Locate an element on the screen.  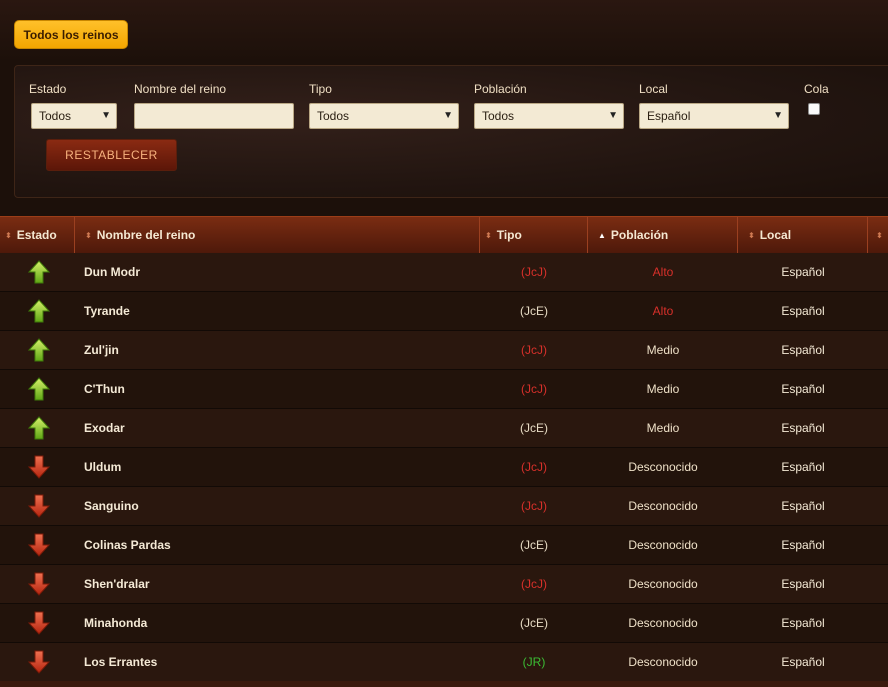
filter-local-select: Español ▼ is located at coordinates (714, 116).